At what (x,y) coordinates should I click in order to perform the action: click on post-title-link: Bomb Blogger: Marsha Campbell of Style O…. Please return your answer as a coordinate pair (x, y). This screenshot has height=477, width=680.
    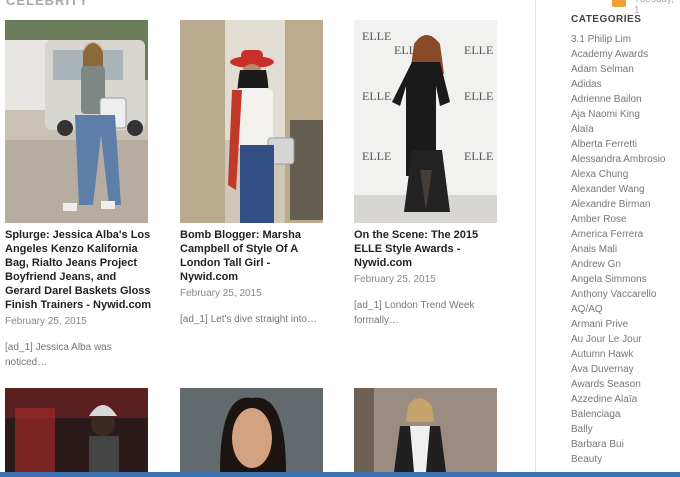
    Looking at the image, I should click on (255, 256).